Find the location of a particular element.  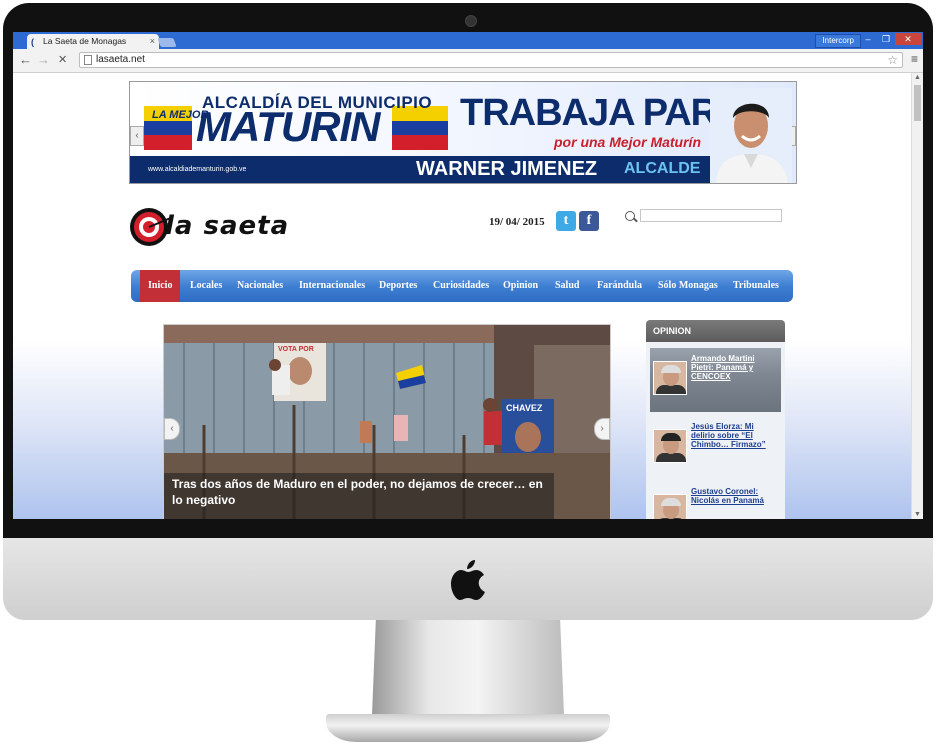

opinion-heading: OPINION is located at coordinates (715, 331).